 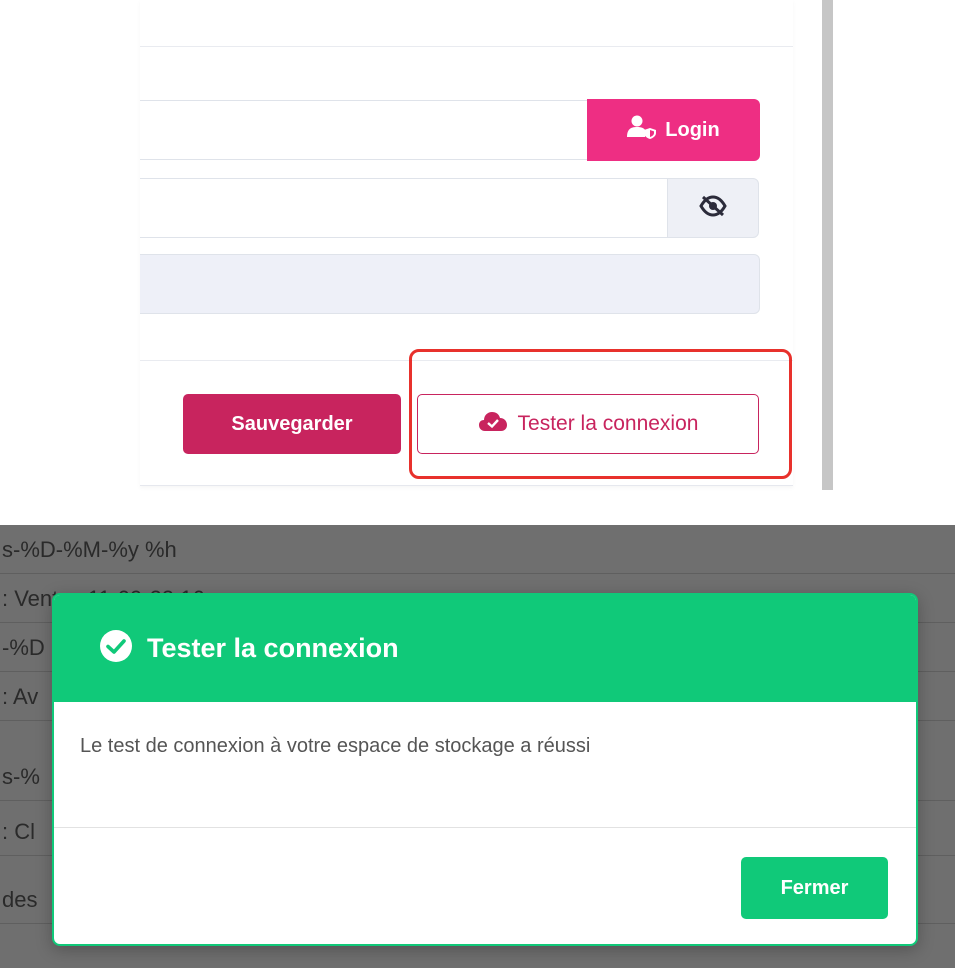 I want to click on username-input, so click(x=363, y=130).